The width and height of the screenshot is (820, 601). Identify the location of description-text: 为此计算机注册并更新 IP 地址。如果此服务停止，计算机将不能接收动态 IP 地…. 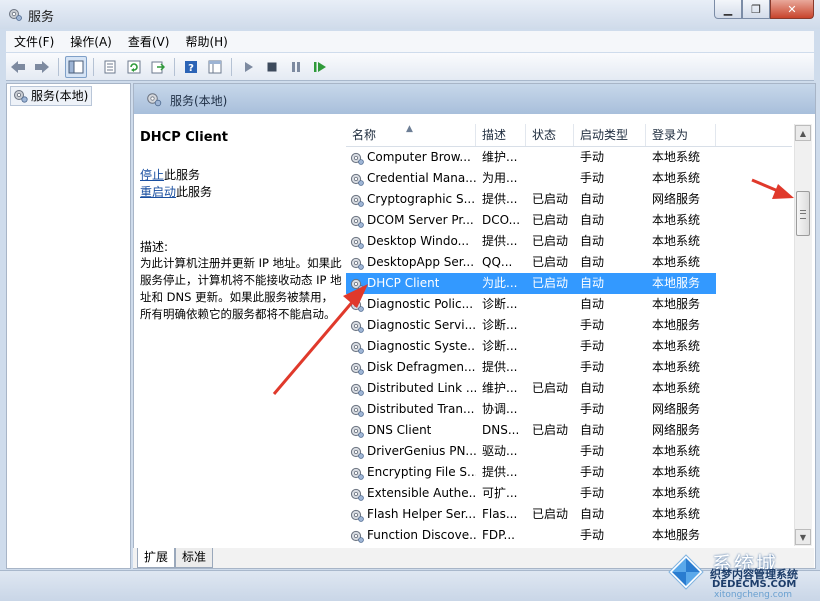
(241, 288).